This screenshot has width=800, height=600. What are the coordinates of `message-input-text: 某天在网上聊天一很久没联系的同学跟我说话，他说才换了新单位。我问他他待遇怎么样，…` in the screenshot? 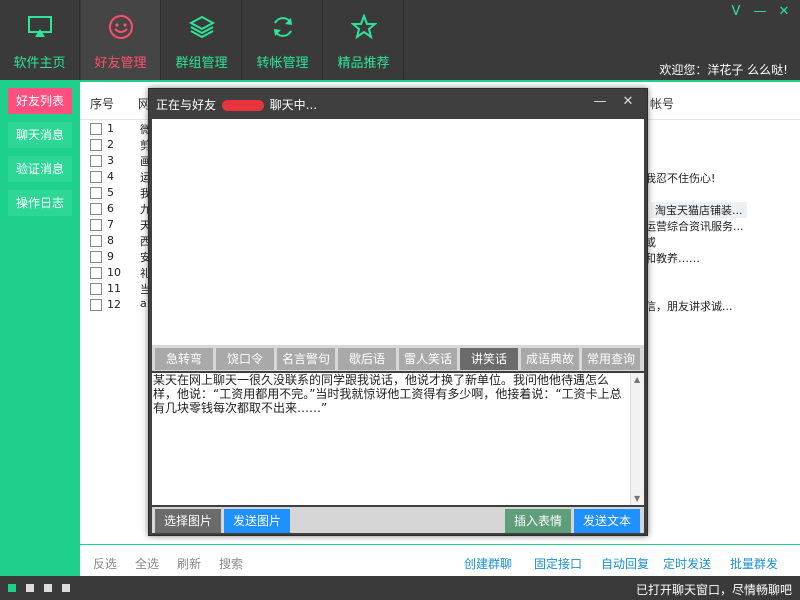 It's located at (387, 394).